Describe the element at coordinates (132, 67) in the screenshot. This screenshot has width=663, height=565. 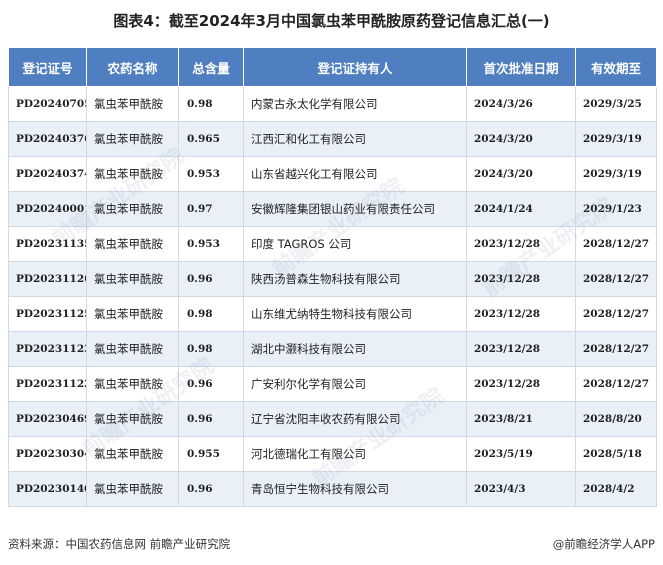
I see `column-header-pesticide-name: 农药名称` at that location.